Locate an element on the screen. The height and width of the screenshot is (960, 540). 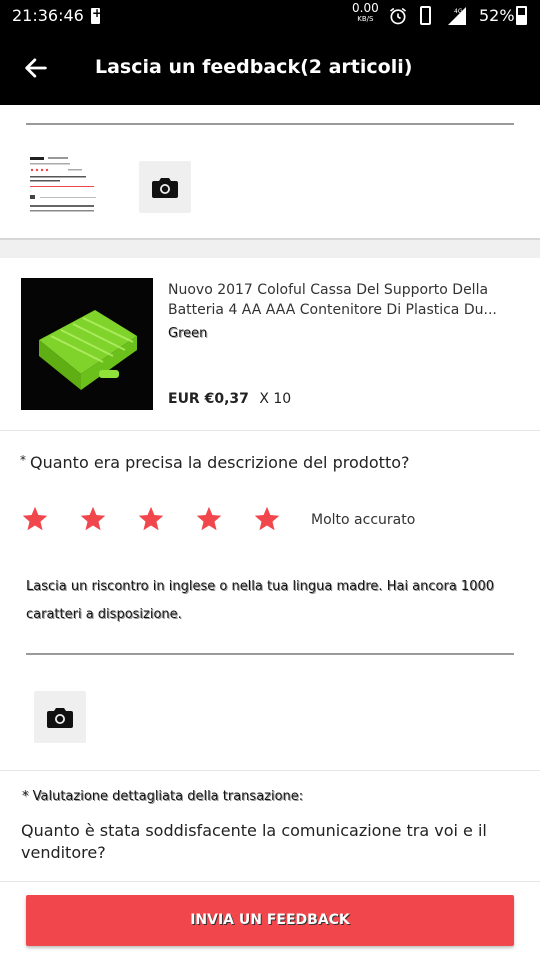
star-rating is located at coordinates (156, 521).